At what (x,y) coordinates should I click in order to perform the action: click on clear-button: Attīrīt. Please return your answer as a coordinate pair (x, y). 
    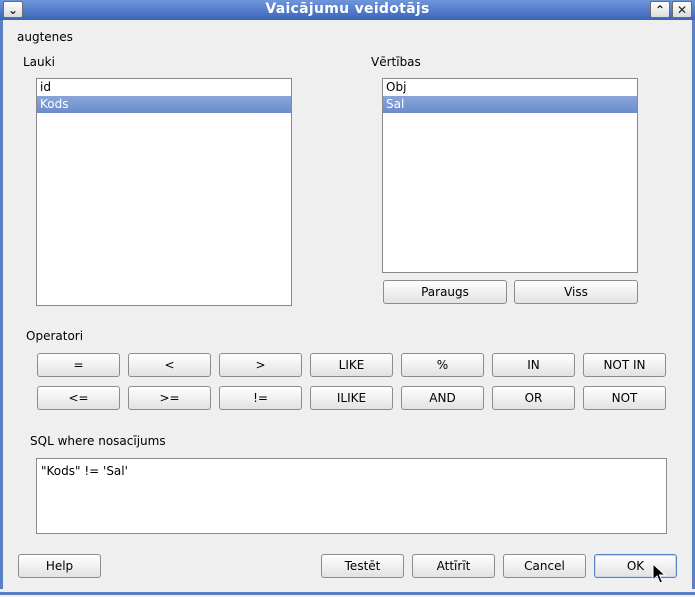
    Looking at the image, I should click on (453, 566).